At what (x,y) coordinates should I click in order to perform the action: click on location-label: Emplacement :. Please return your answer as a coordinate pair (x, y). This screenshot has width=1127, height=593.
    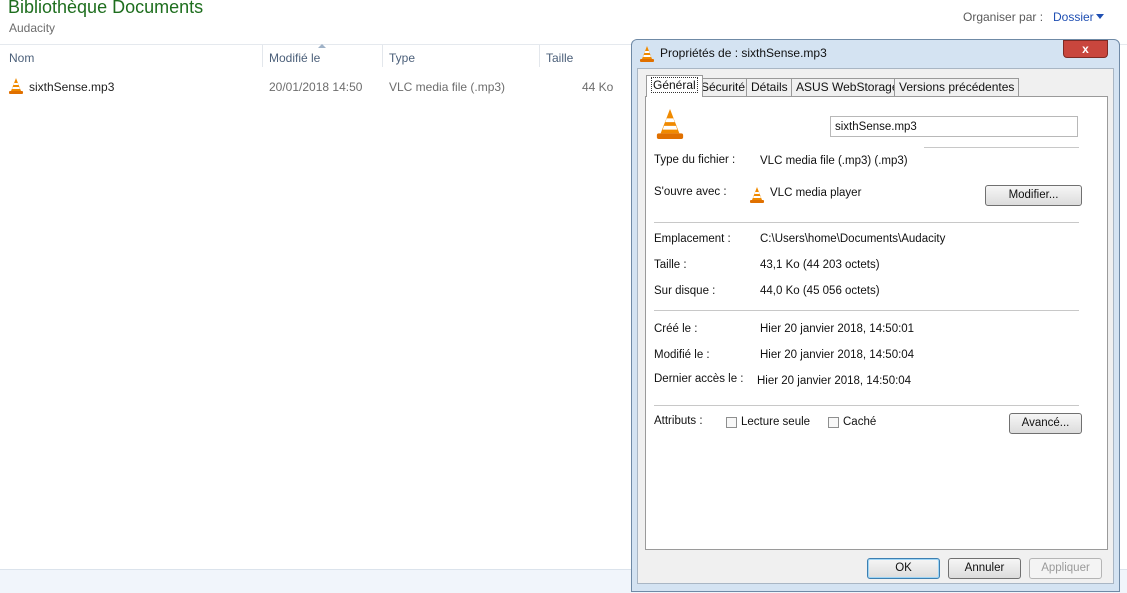
    Looking at the image, I should click on (692, 239).